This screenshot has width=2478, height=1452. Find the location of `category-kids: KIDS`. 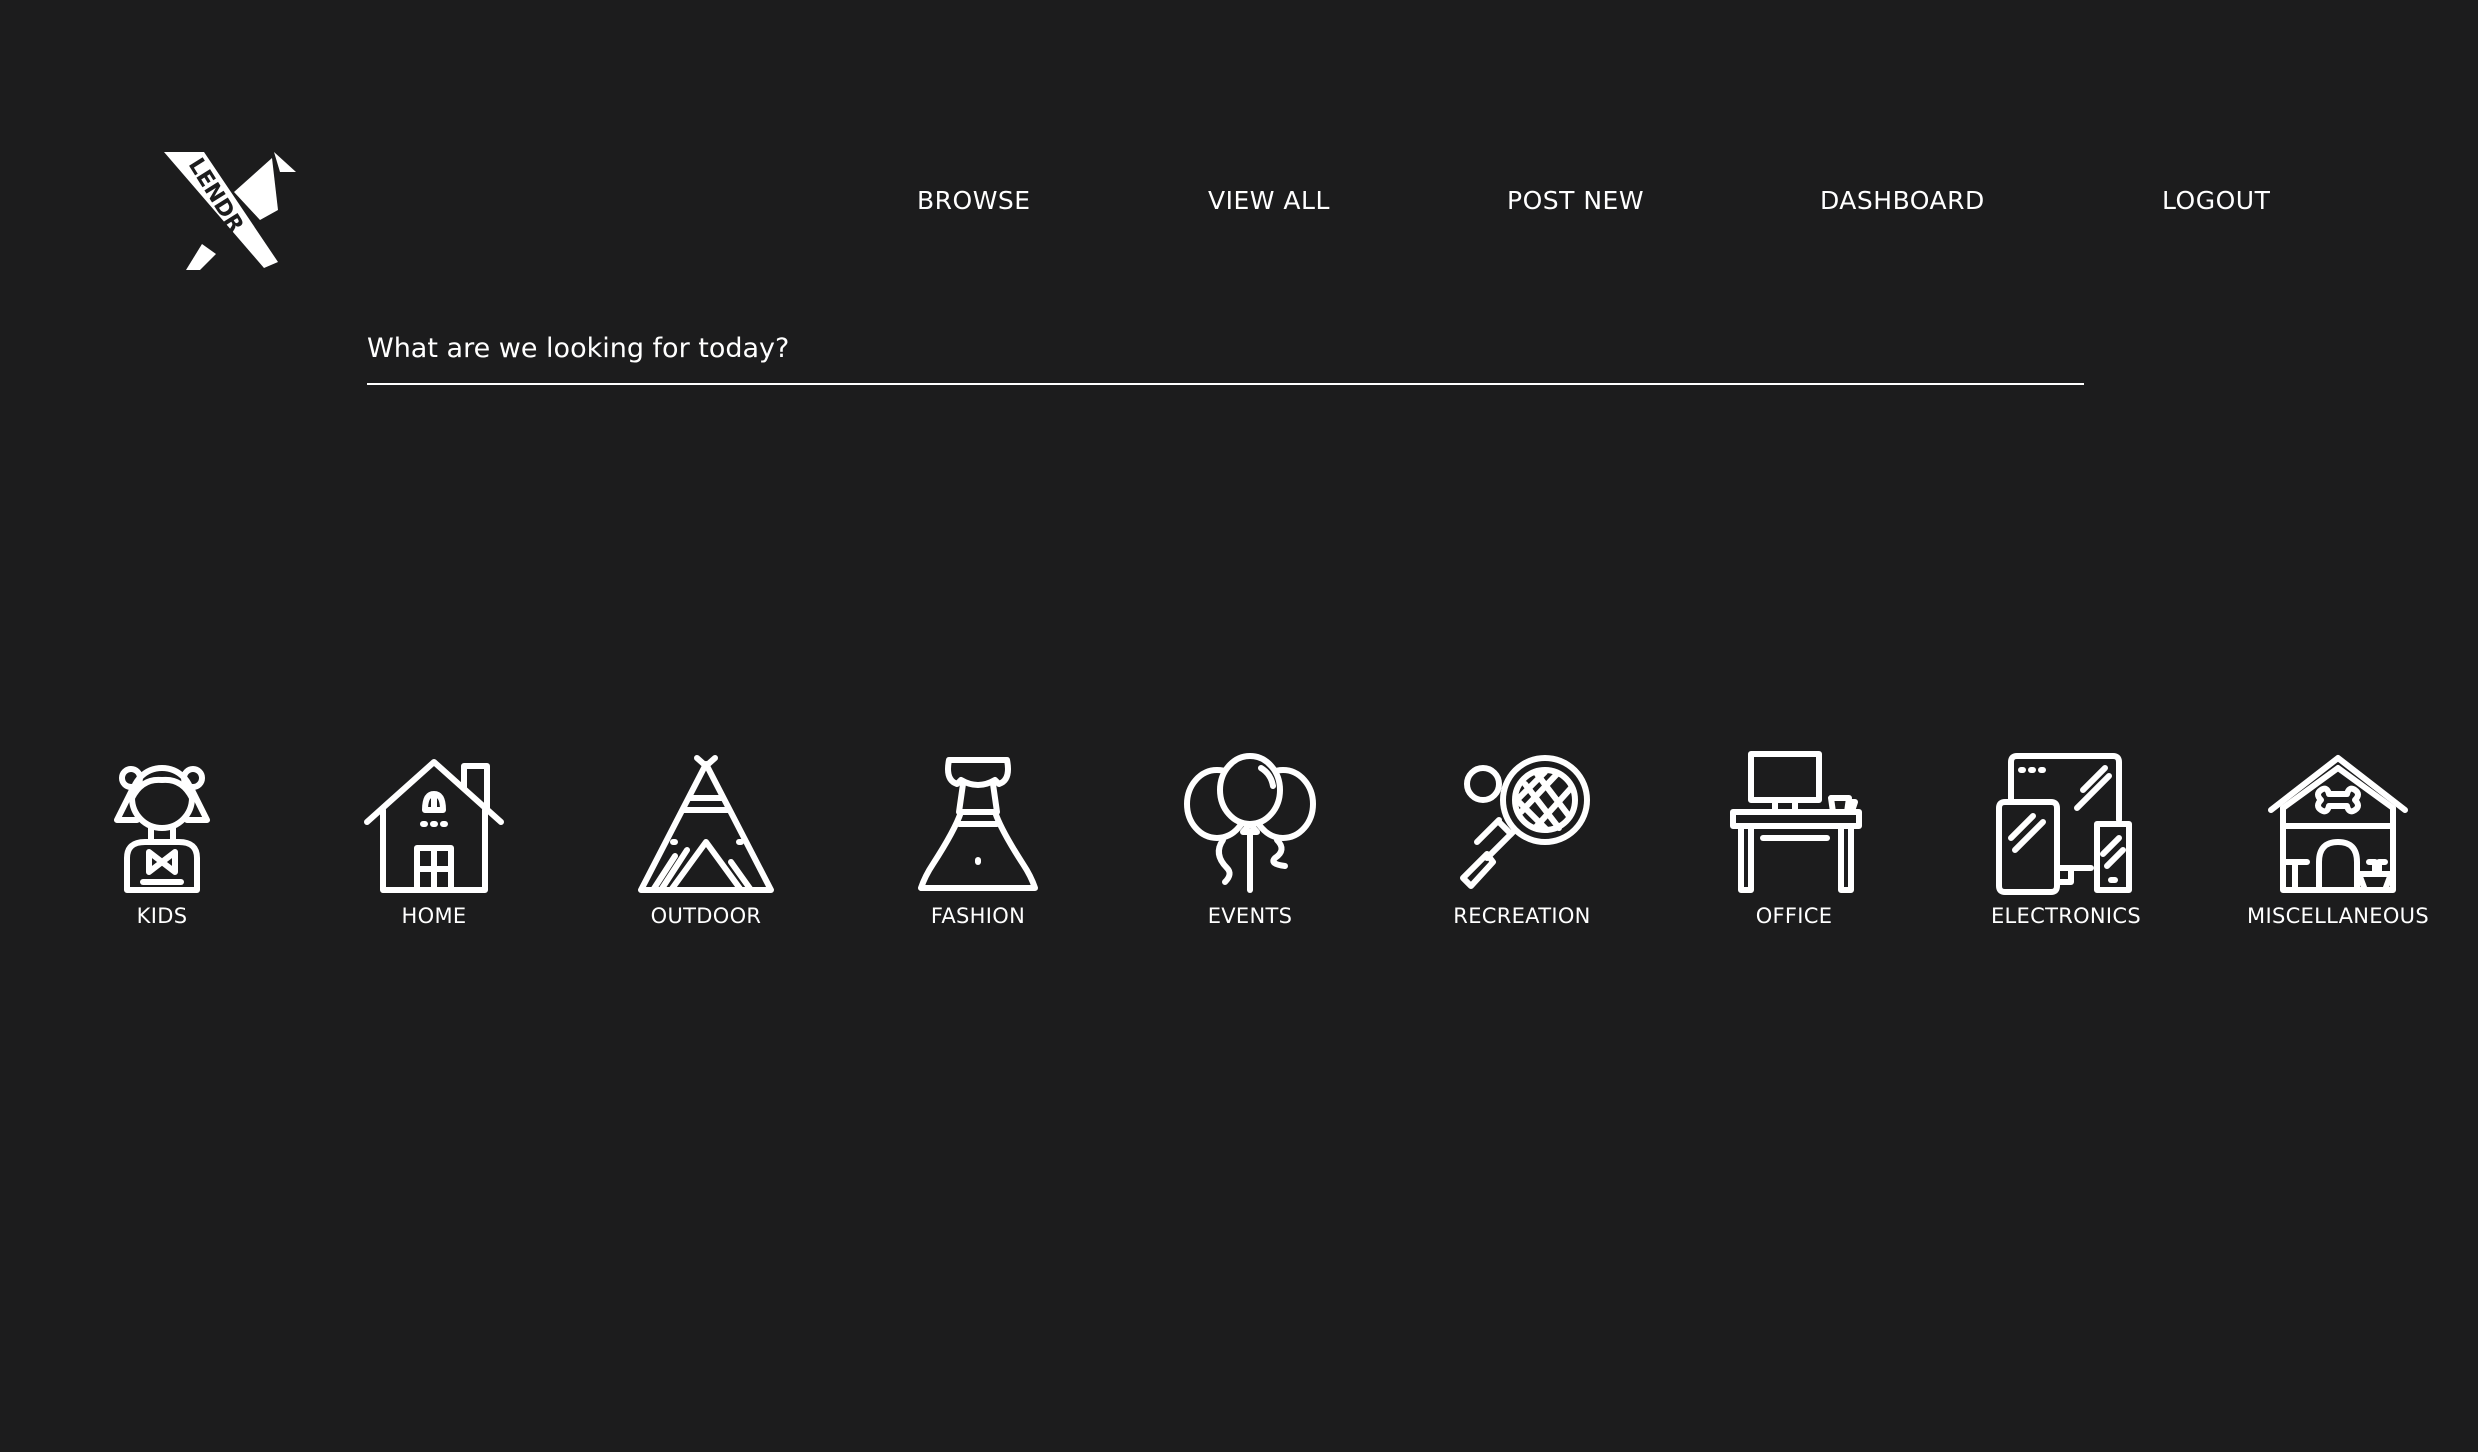

category-kids: KIDS is located at coordinates (162, 839).